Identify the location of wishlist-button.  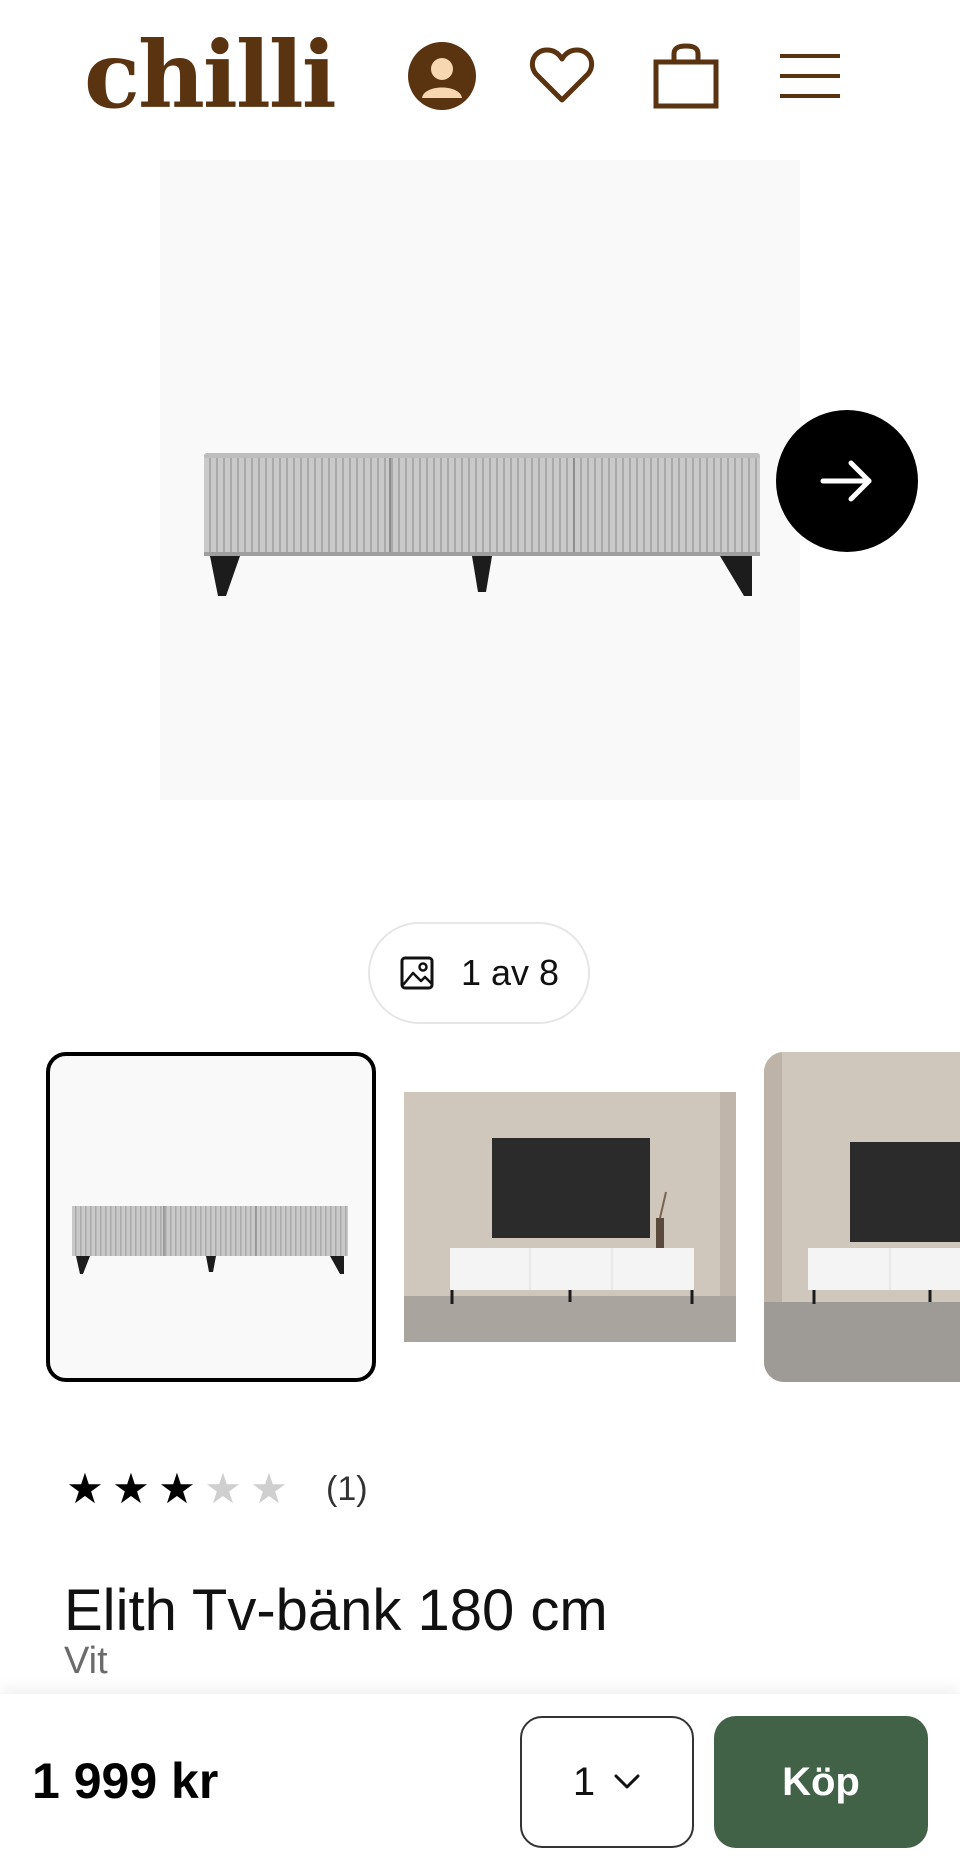
(562, 76).